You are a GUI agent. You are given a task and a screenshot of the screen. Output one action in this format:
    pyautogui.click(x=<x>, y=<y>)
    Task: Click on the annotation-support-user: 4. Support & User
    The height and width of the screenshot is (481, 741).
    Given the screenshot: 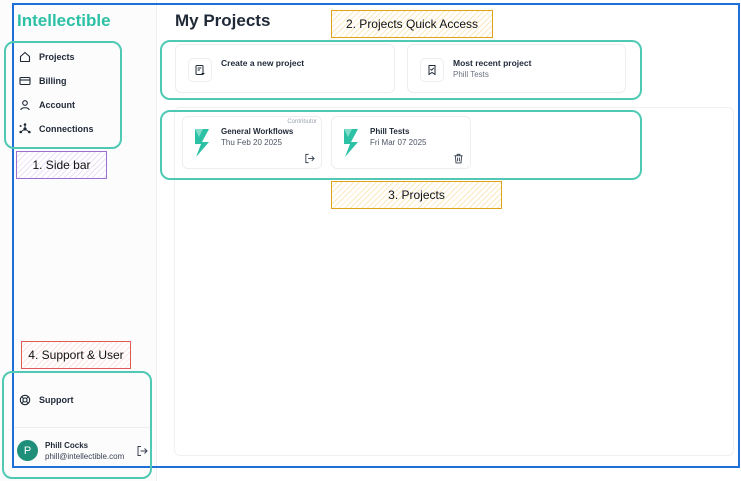 What is the action you would take?
    pyautogui.click(x=76, y=355)
    